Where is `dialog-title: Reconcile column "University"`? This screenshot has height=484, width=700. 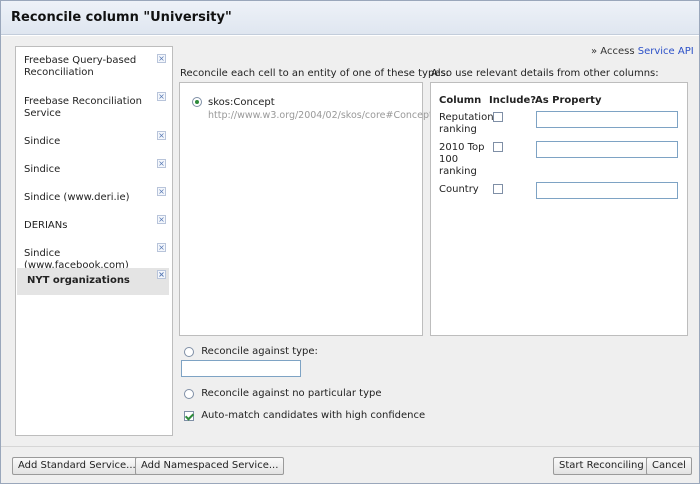 dialog-title: Reconcile column "University" is located at coordinates (121, 17).